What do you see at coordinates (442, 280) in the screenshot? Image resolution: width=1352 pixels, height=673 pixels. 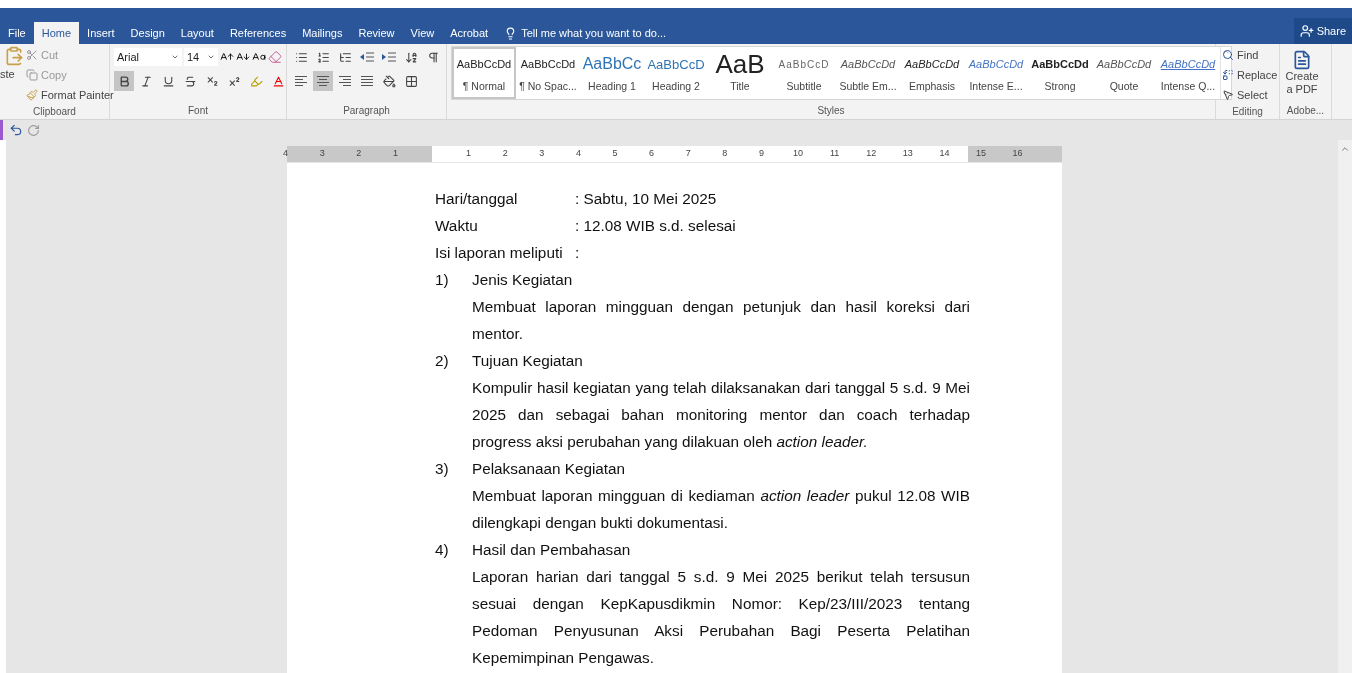 I see `list-number: 1)` at bounding box center [442, 280].